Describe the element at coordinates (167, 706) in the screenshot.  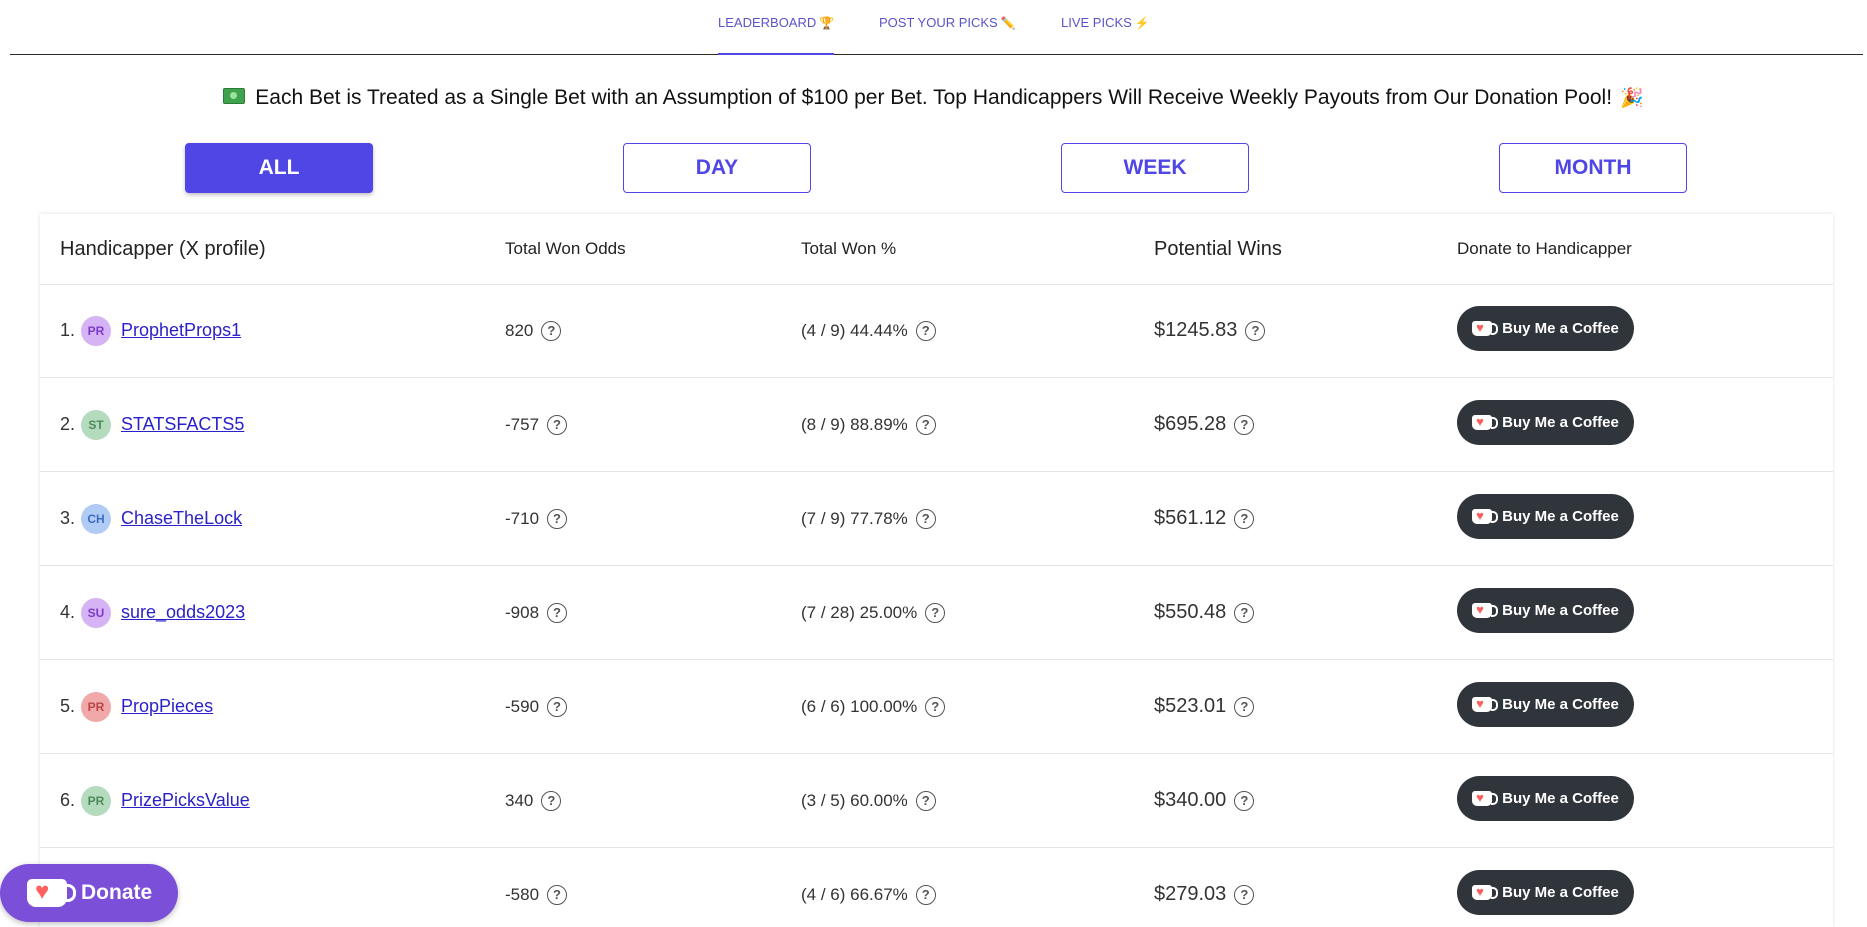
I see `handicapper-profile-link: PropPieces` at that location.